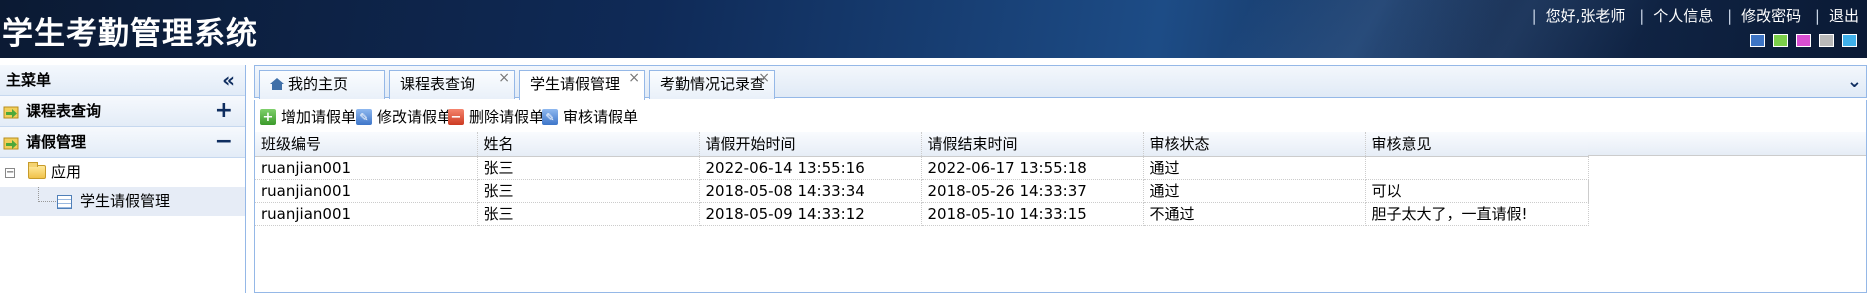 The image size is (1867, 293). What do you see at coordinates (588, 144) in the screenshot?
I see `column-header: 姓名` at bounding box center [588, 144].